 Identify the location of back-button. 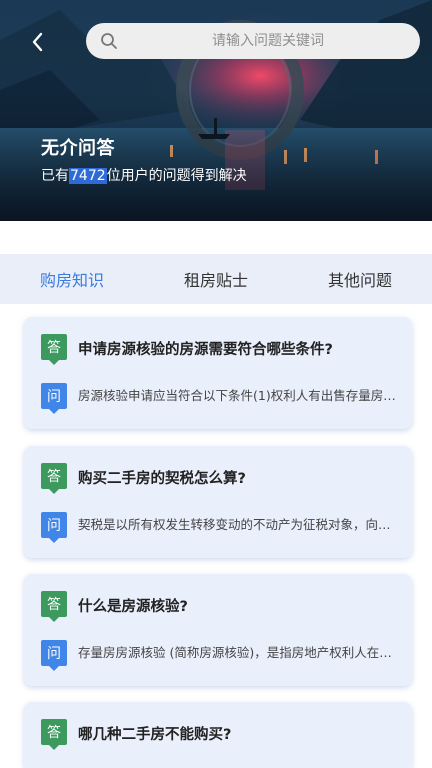
(38, 42).